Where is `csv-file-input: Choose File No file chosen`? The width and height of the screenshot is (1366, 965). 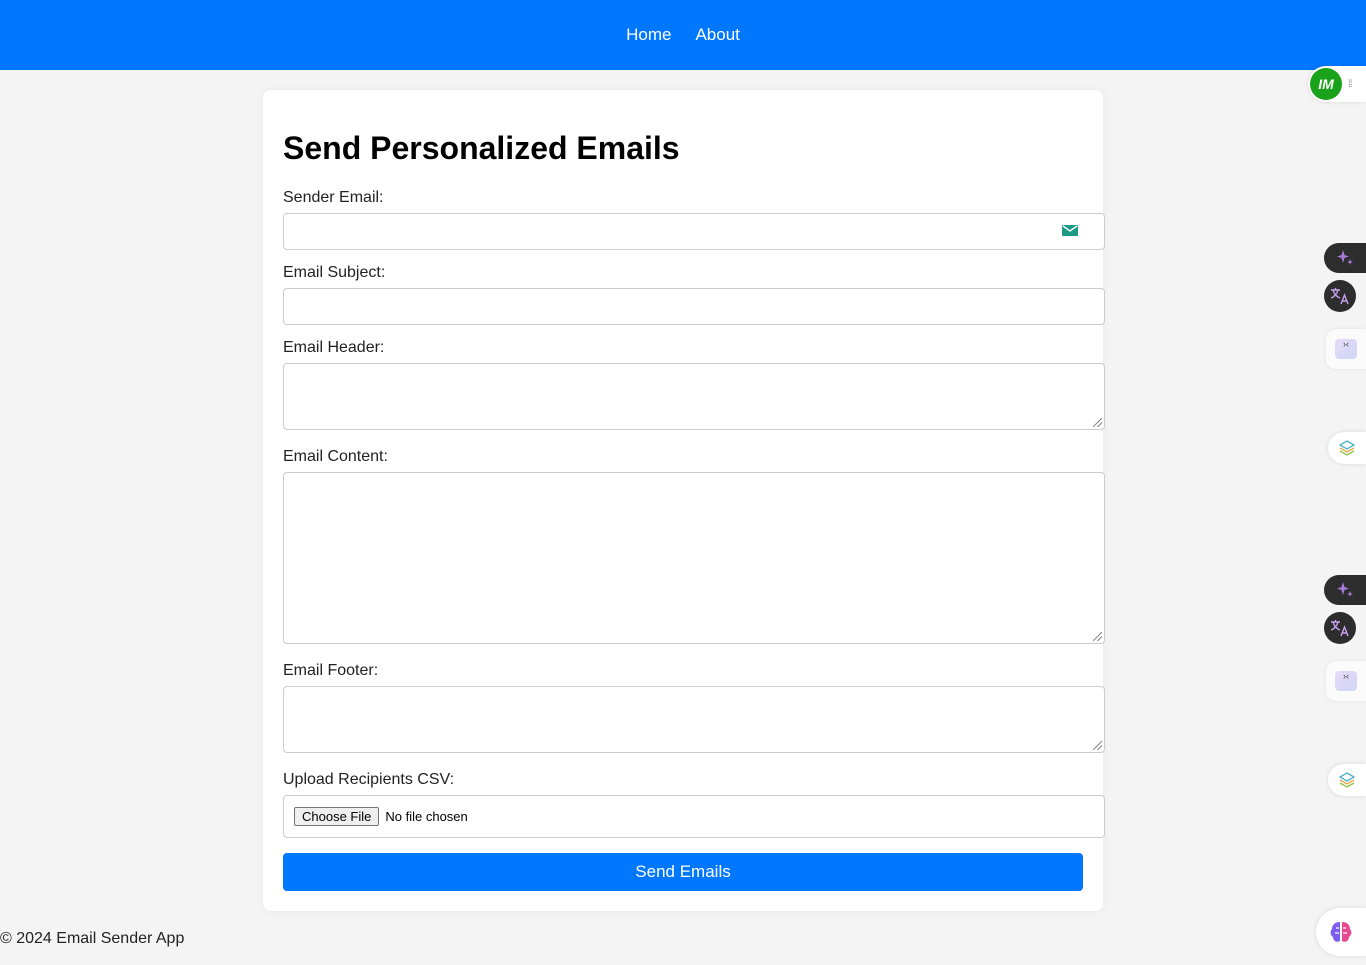 csv-file-input: Choose File No file chosen is located at coordinates (694, 816).